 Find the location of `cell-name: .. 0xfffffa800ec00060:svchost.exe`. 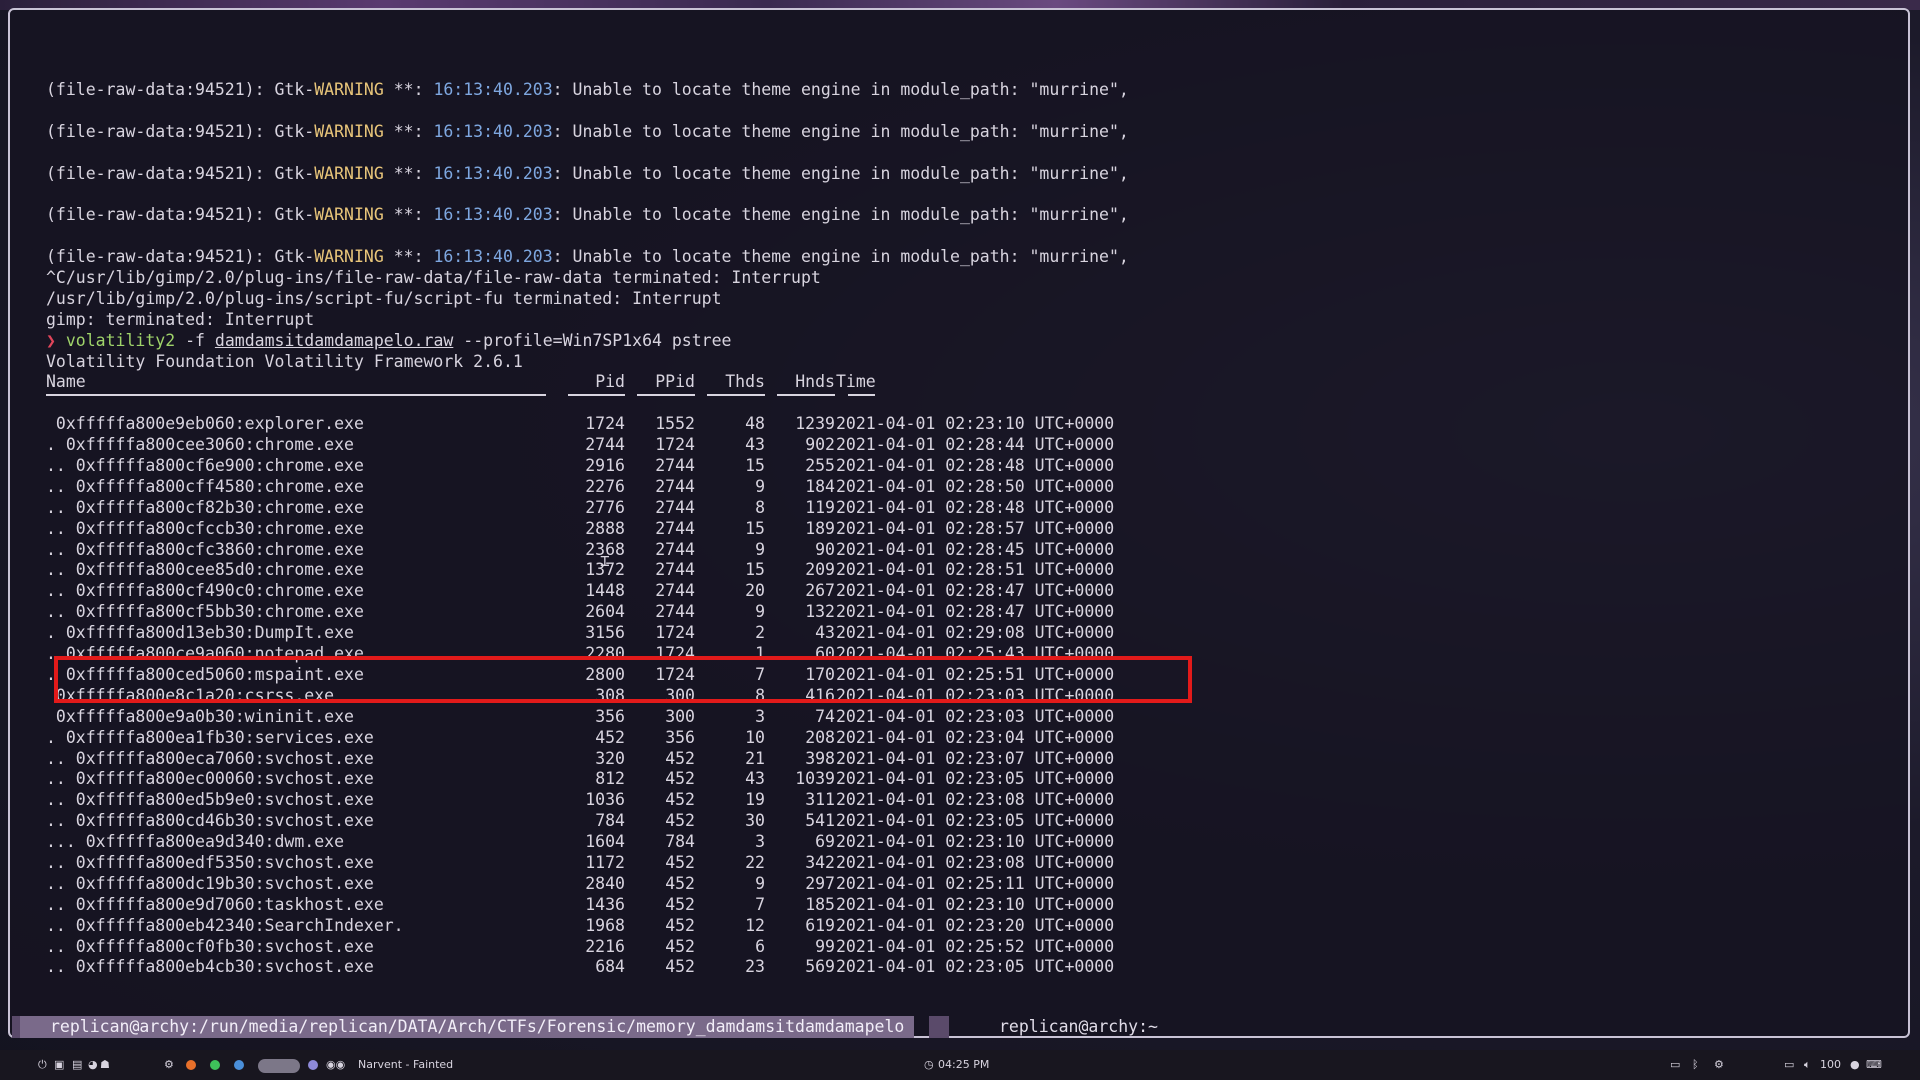

cell-name: .. 0xfffffa800ec00060:svchost.exe is located at coordinates (210, 779).